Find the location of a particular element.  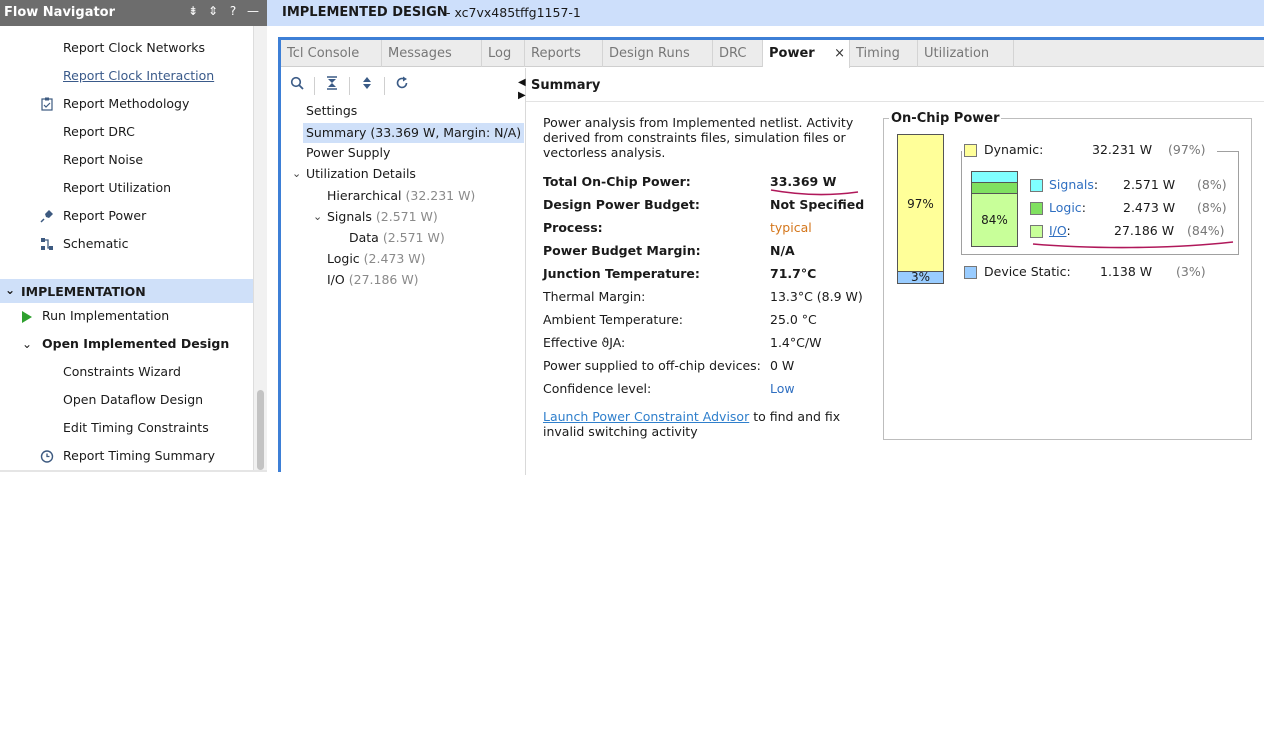

launch-advisor-link: Launch Power Constraint Advisor is located at coordinates (646, 416).